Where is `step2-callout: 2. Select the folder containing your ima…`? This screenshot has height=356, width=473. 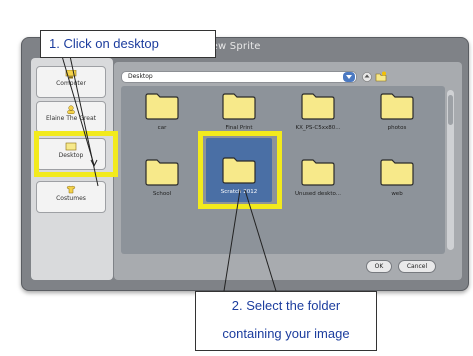 step2-callout: 2. Select the folder containing your ima… is located at coordinates (286, 321).